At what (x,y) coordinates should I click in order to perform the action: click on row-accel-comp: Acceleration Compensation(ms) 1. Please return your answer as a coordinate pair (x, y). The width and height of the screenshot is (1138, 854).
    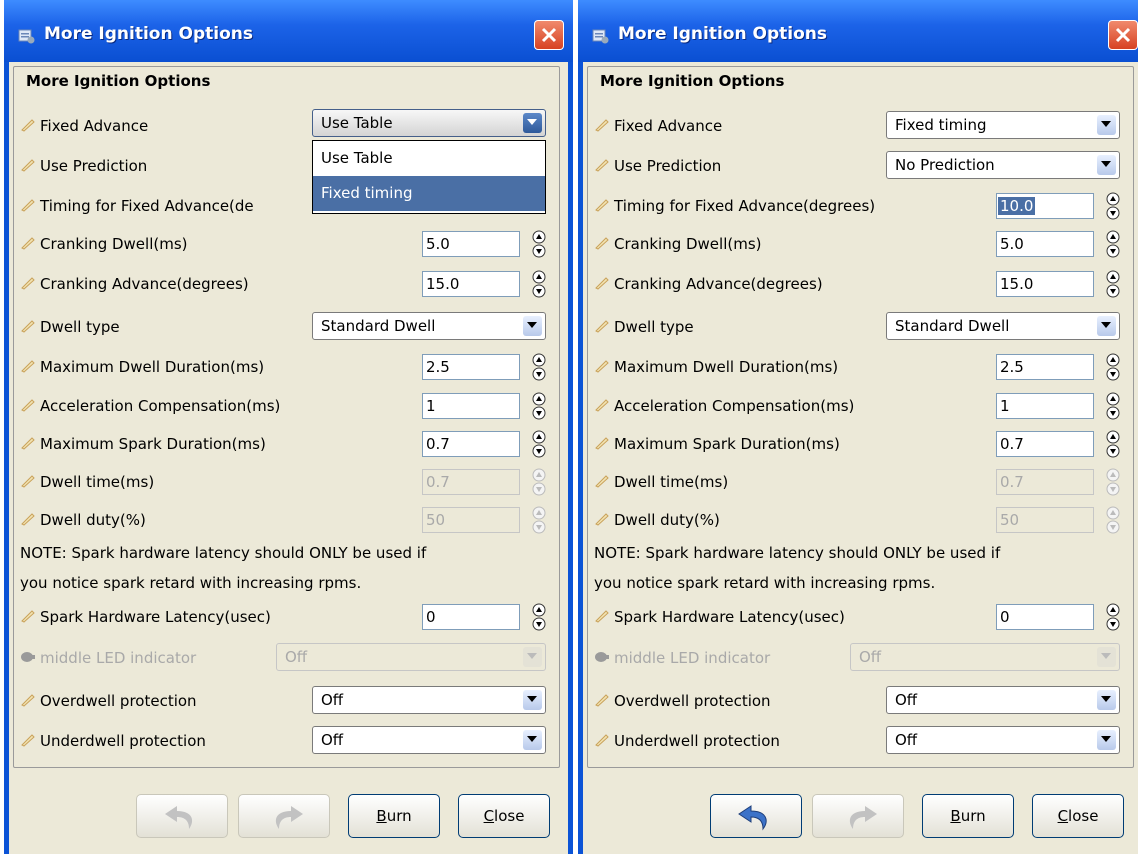
    Looking at the image, I should click on (859, 407).